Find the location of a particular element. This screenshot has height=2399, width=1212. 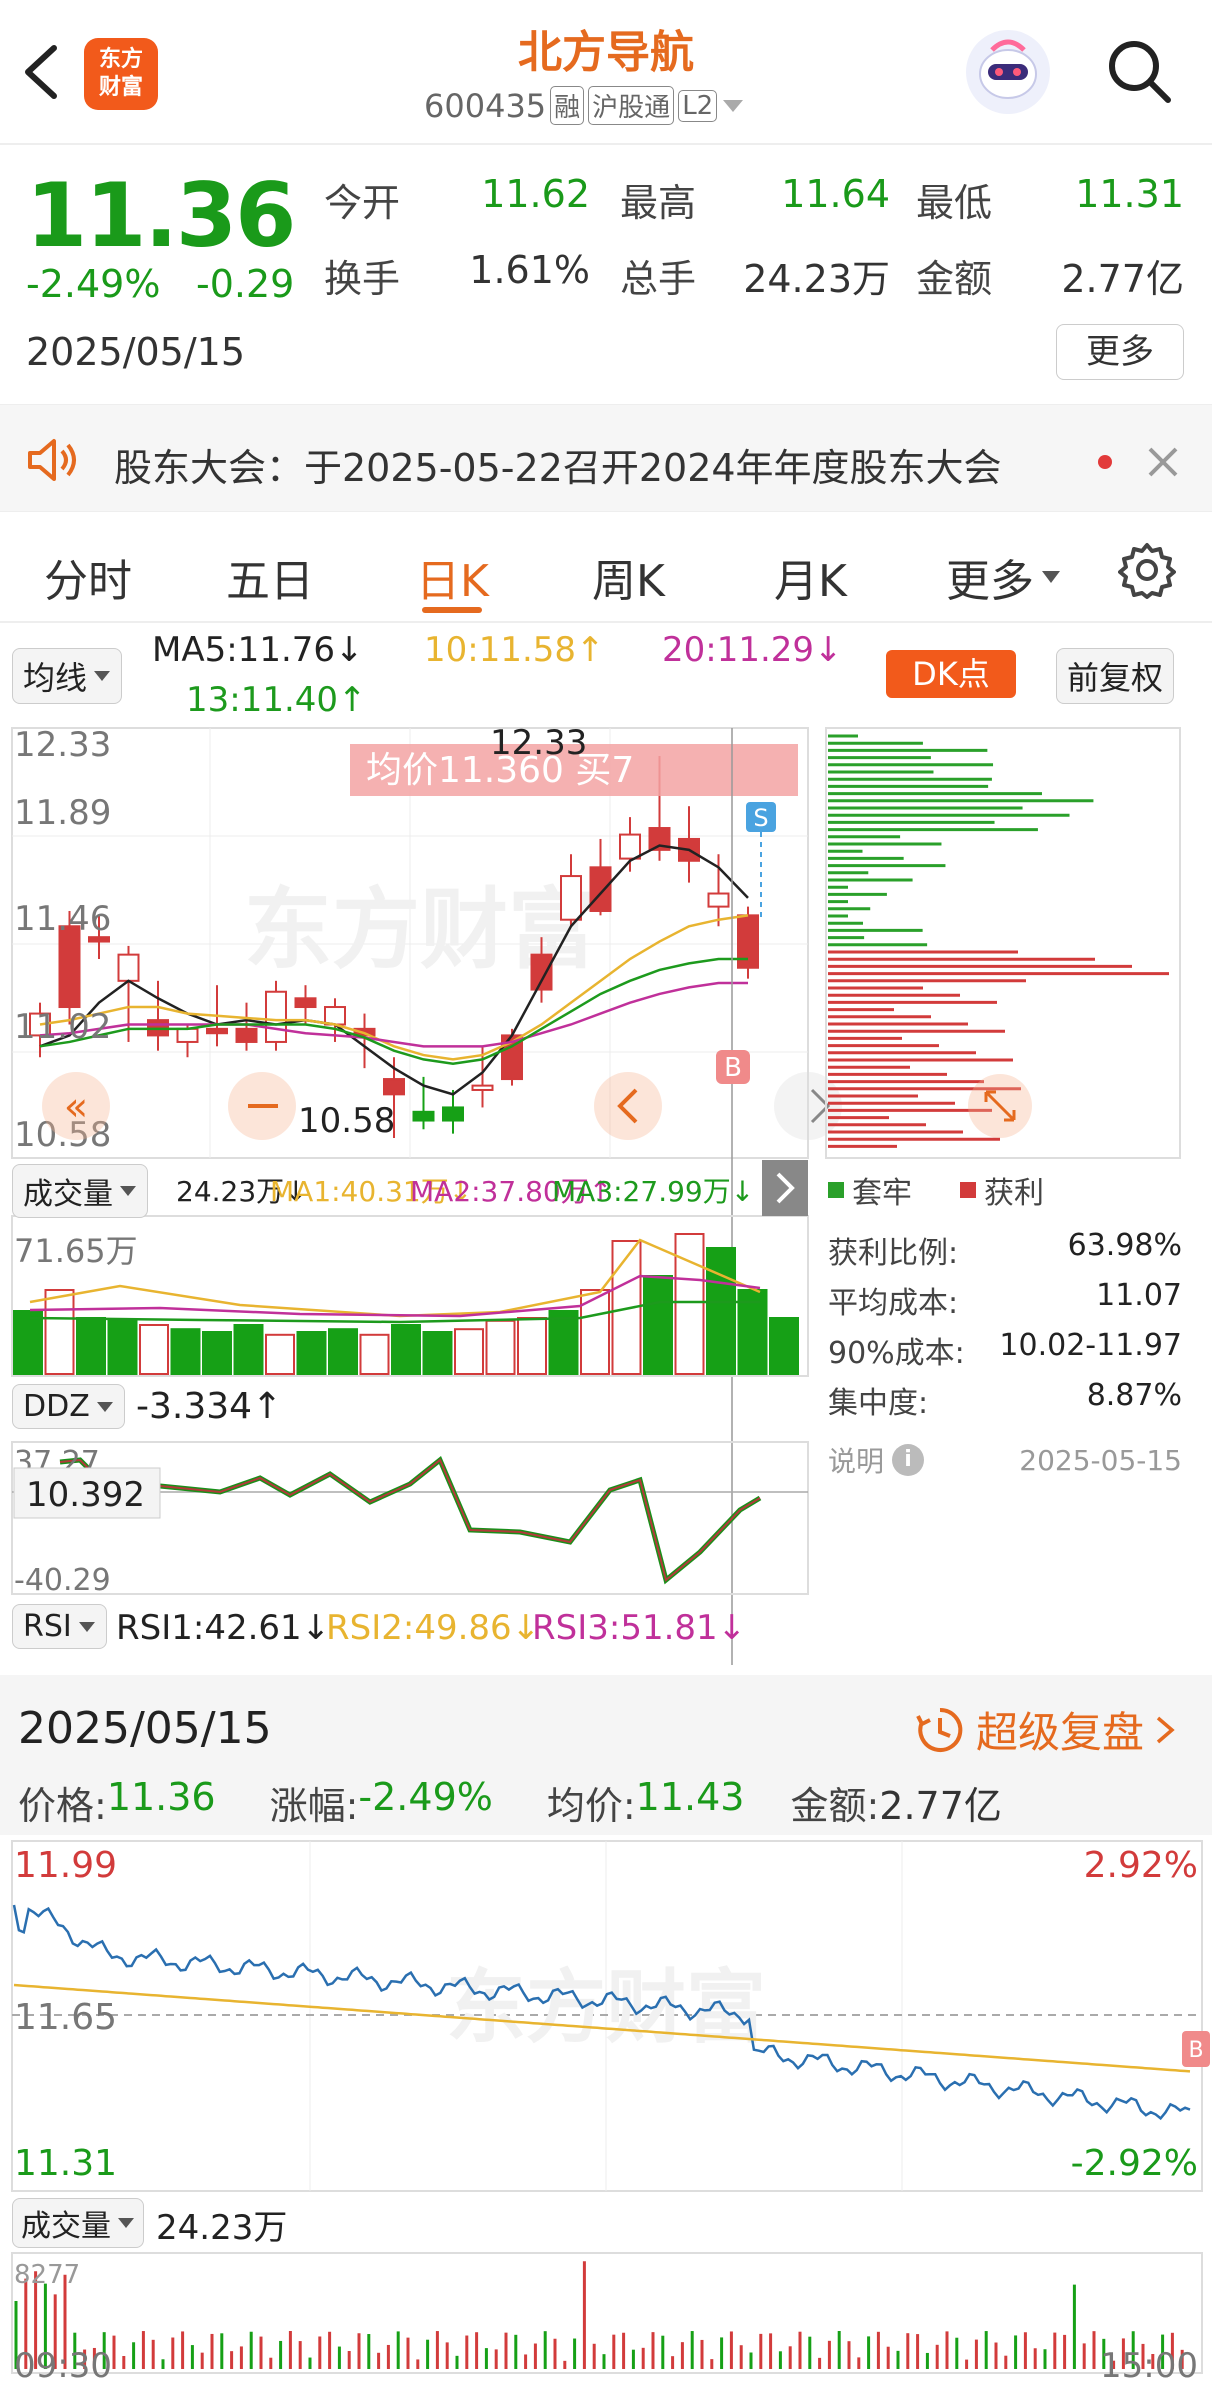

close-icon is located at coordinates (1163, 462).